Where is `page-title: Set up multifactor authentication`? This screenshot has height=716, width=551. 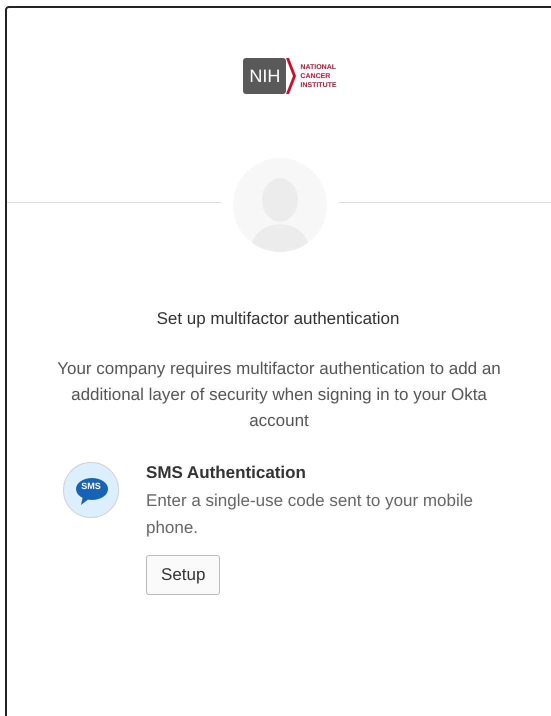 page-title: Set up multifactor authentication is located at coordinates (278, 319).